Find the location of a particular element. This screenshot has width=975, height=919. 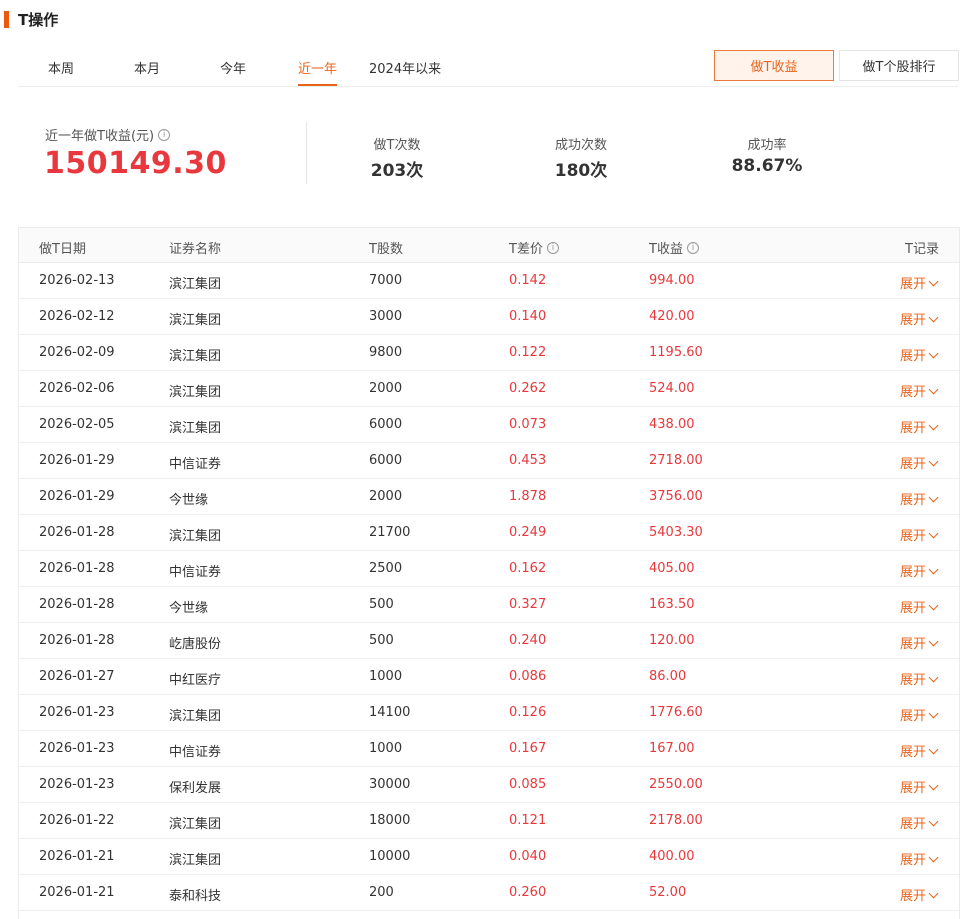

cell-income: 2178.00 is located at coordinates (676, 820).